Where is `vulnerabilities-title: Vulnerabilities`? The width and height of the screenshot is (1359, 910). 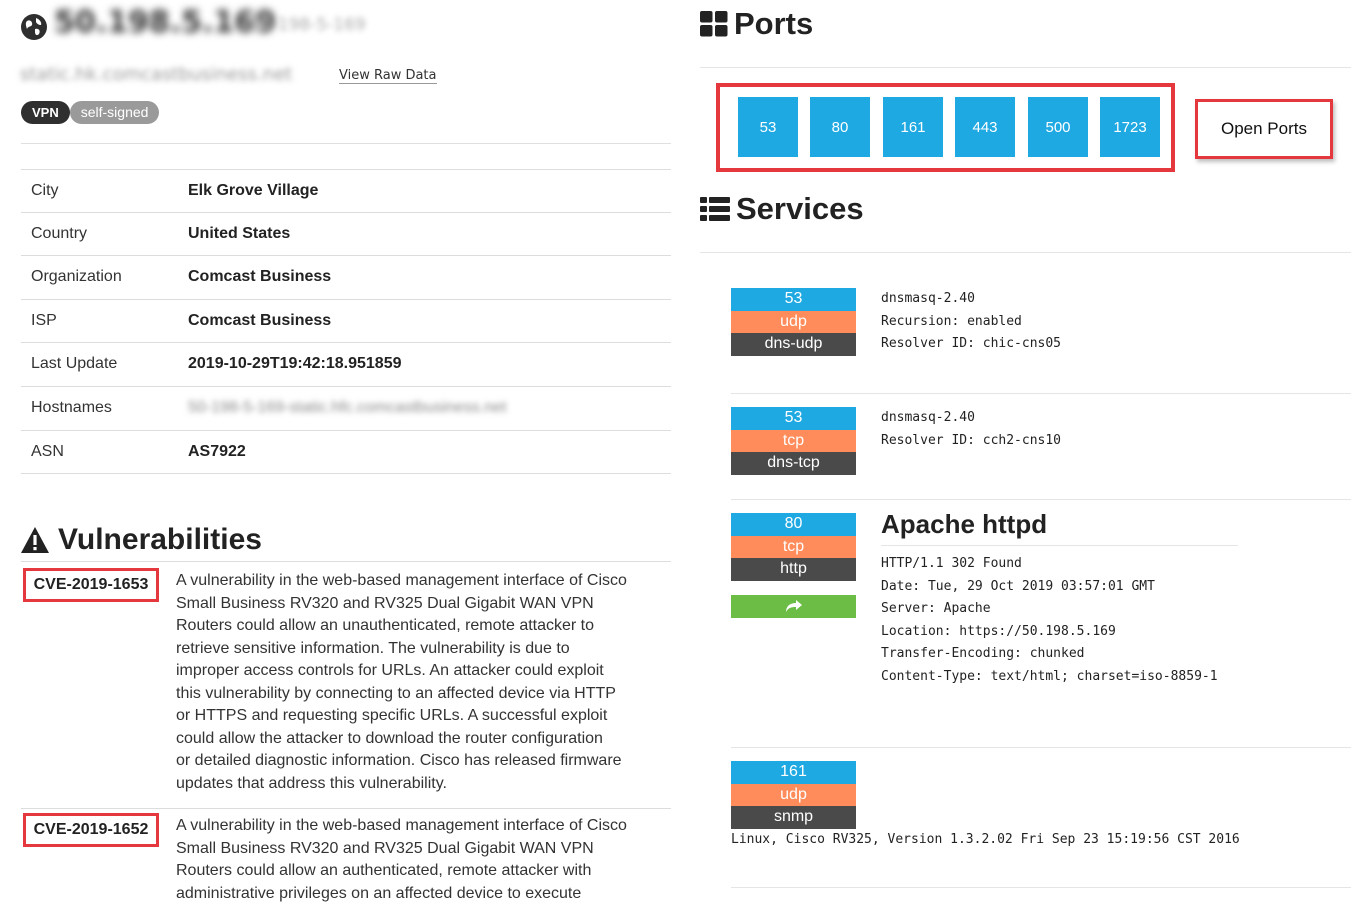
vulnerabilities-title: Vulnerabilities is located at coordinates (160, 539).